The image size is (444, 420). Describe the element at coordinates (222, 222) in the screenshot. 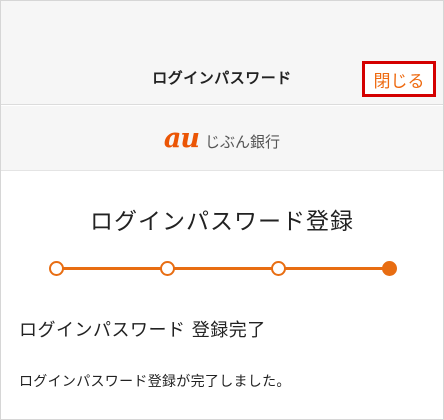

I see `page-title: ログインパスワード登録` at that location.